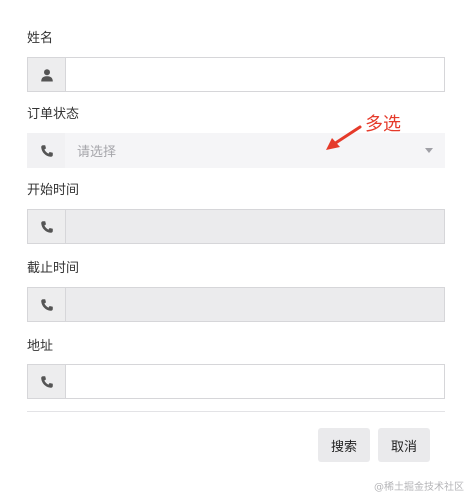 This screenshot has width=474, height=502. I want to click on address-input, so click(255, 381).